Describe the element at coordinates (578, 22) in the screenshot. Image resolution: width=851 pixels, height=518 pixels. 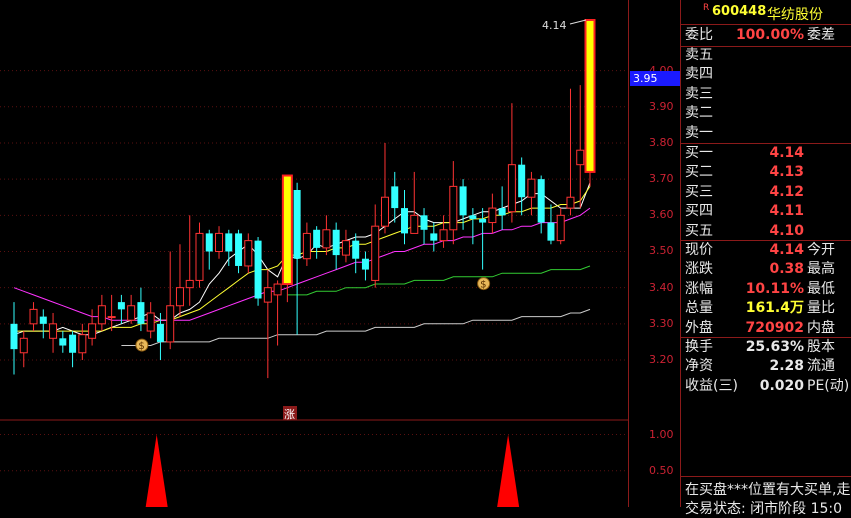
I see `high-pointer` at that location.